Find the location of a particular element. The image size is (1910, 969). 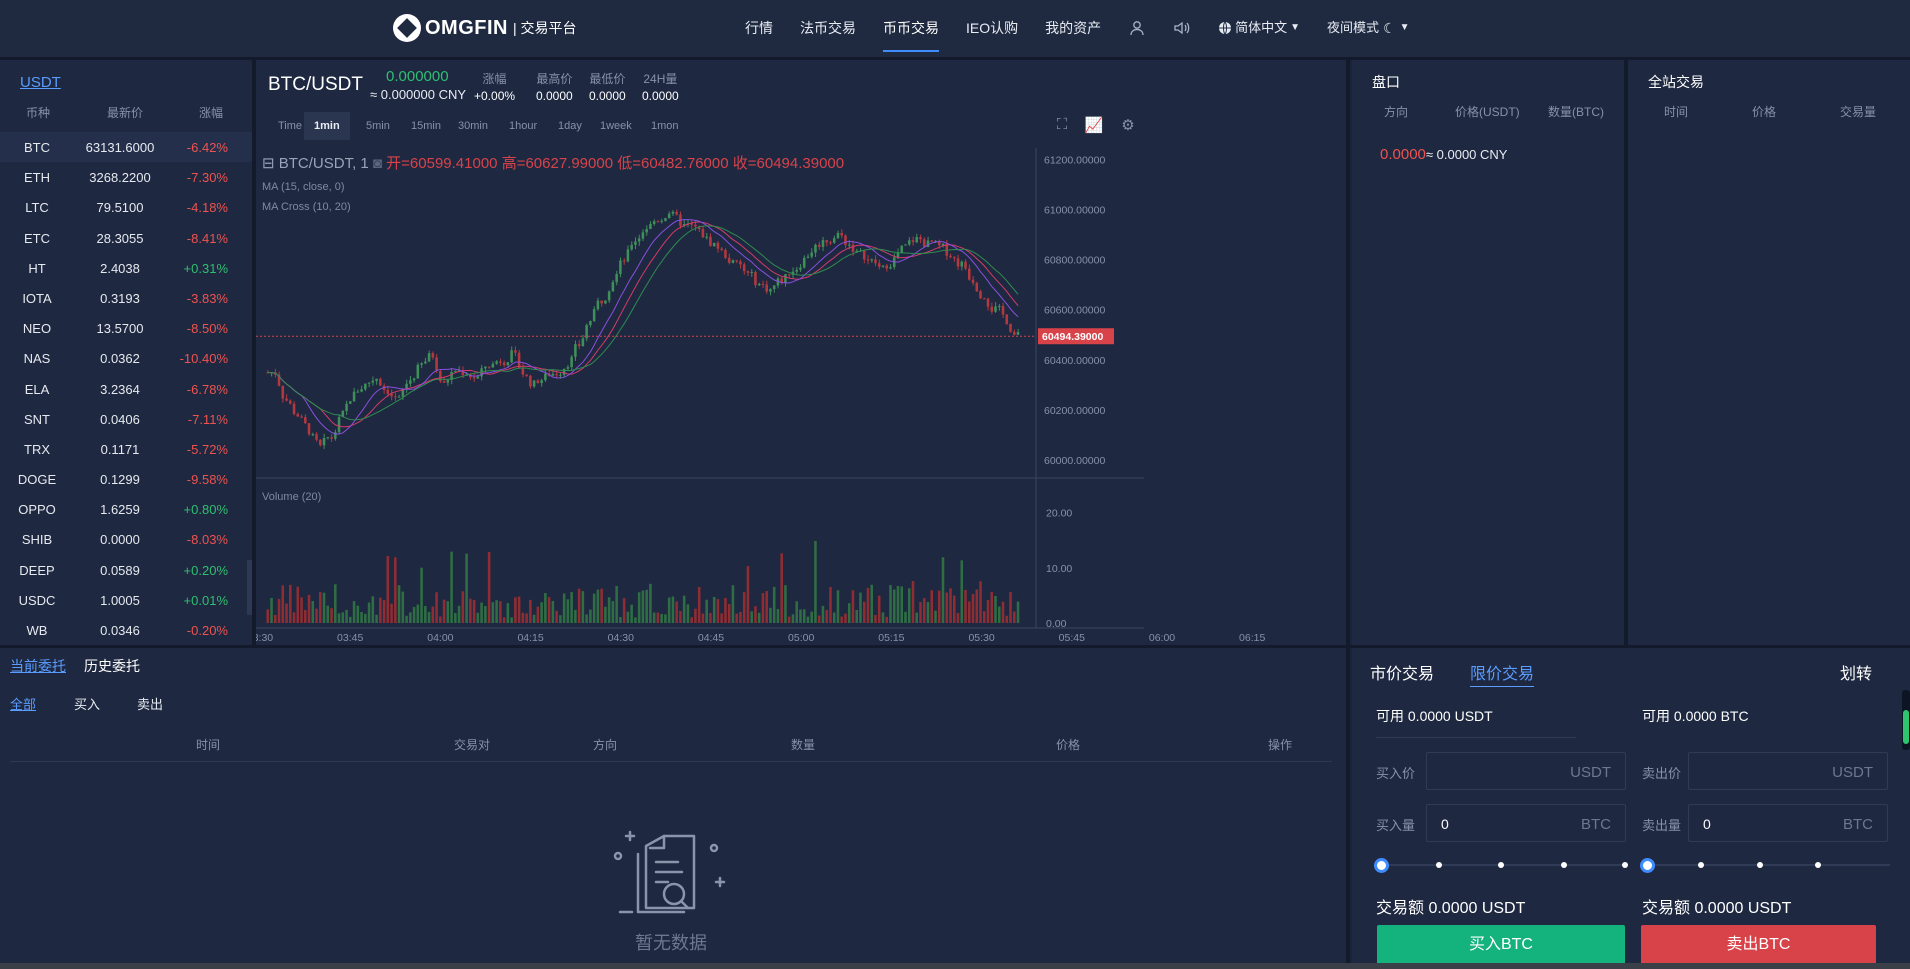

market-row: DEEP 0.0589 +0.20% is located at coordinates (126, 570).